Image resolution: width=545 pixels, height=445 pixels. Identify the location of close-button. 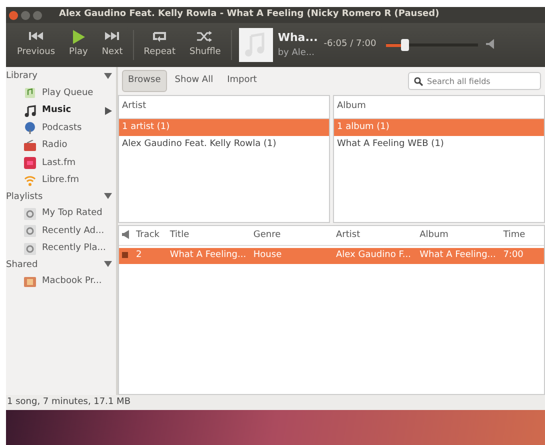
(13, 15).